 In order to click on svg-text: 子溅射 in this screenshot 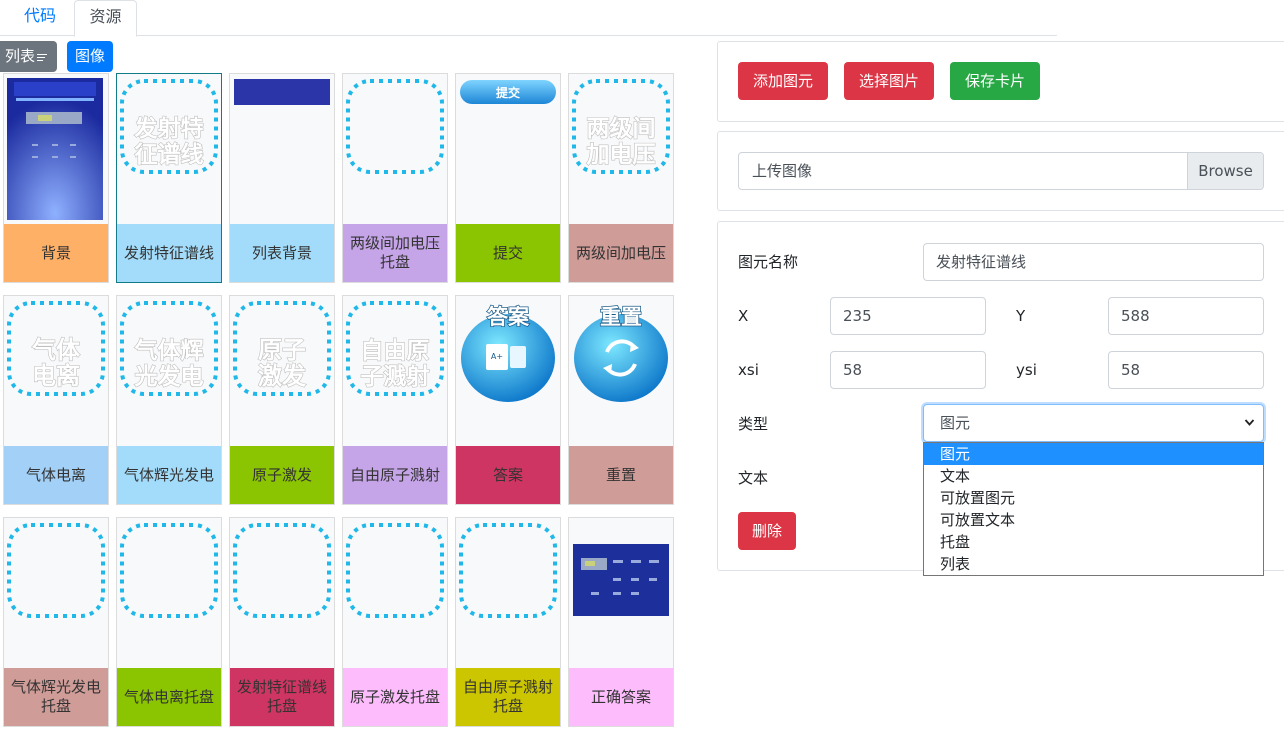, I will do `click(395, 376)`.